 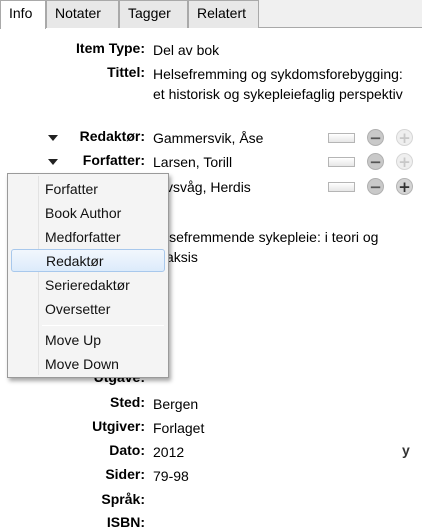 I want to click on publisher-label: Utgiver:, so click(x=118, y=426).